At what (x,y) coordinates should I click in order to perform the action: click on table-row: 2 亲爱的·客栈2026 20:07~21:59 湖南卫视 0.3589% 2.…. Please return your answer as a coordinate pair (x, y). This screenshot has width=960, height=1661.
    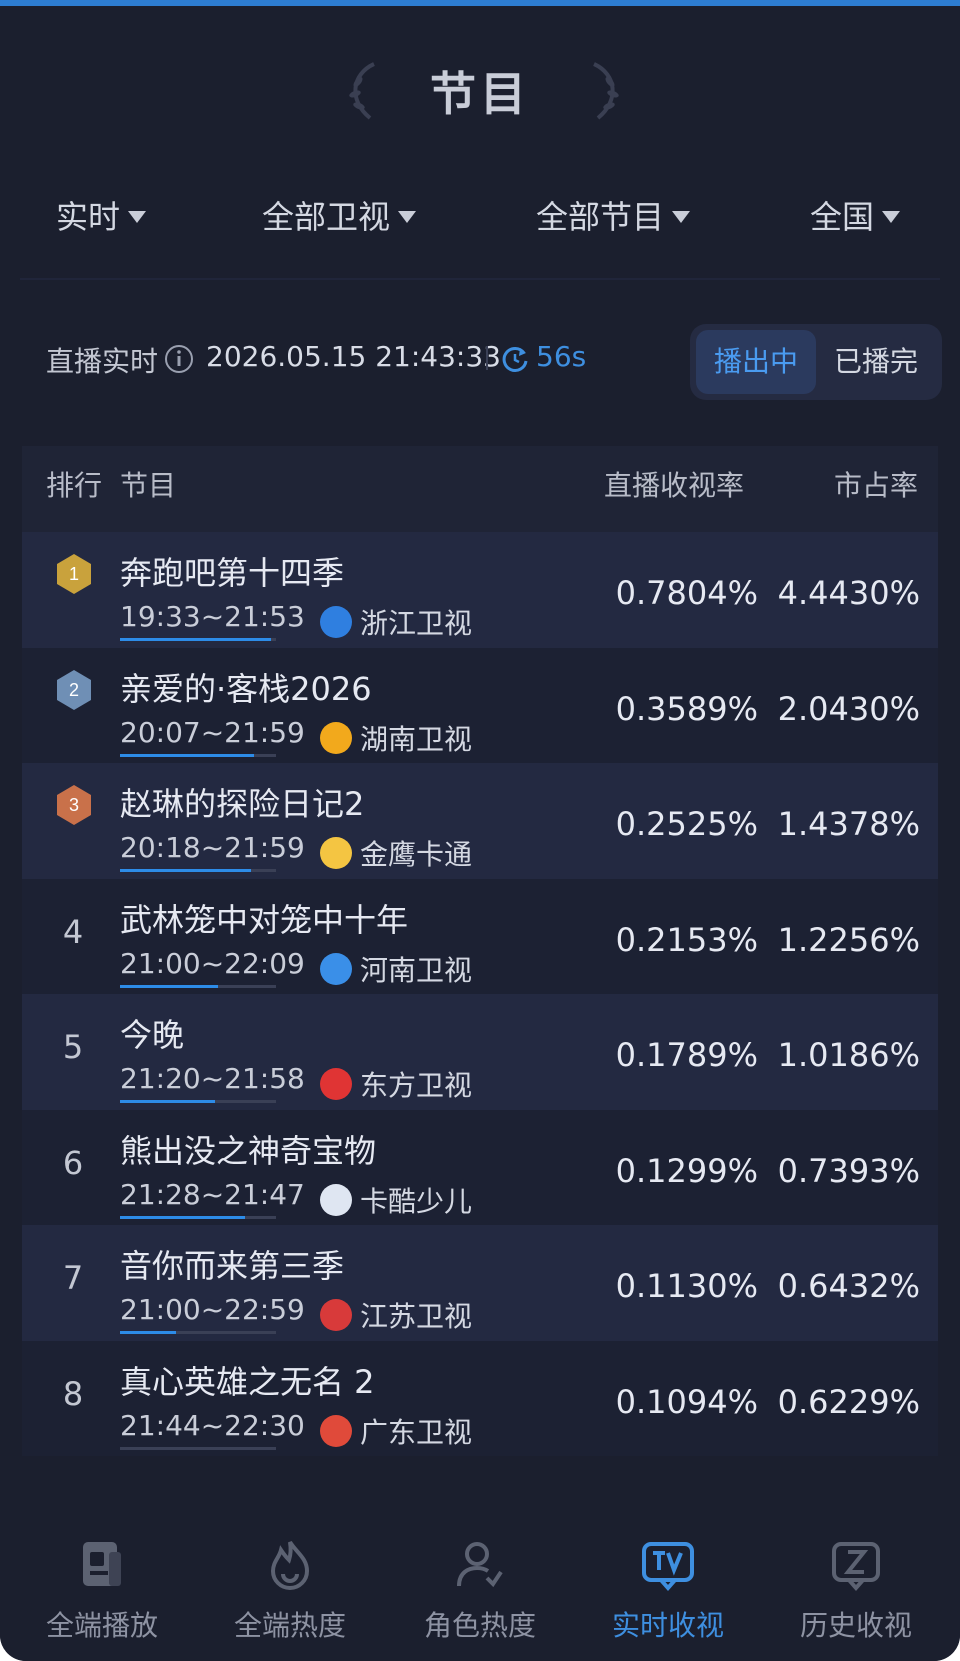
    Looking at the image, I should click on (480, 705).